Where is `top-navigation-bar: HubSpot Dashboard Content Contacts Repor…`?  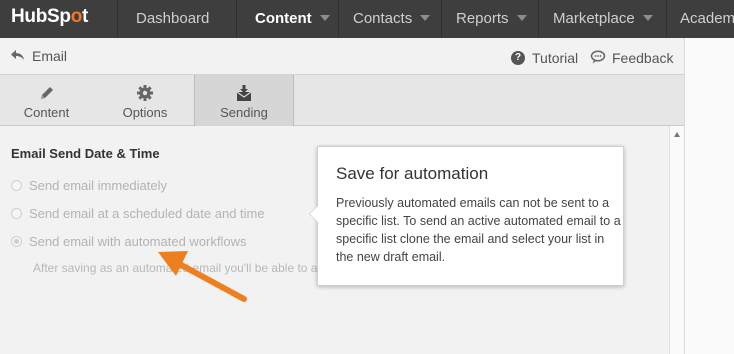 top-navigation-bar: HubSpot Dashboard Content Contacts Repor… is located at coordinates (367, 19).